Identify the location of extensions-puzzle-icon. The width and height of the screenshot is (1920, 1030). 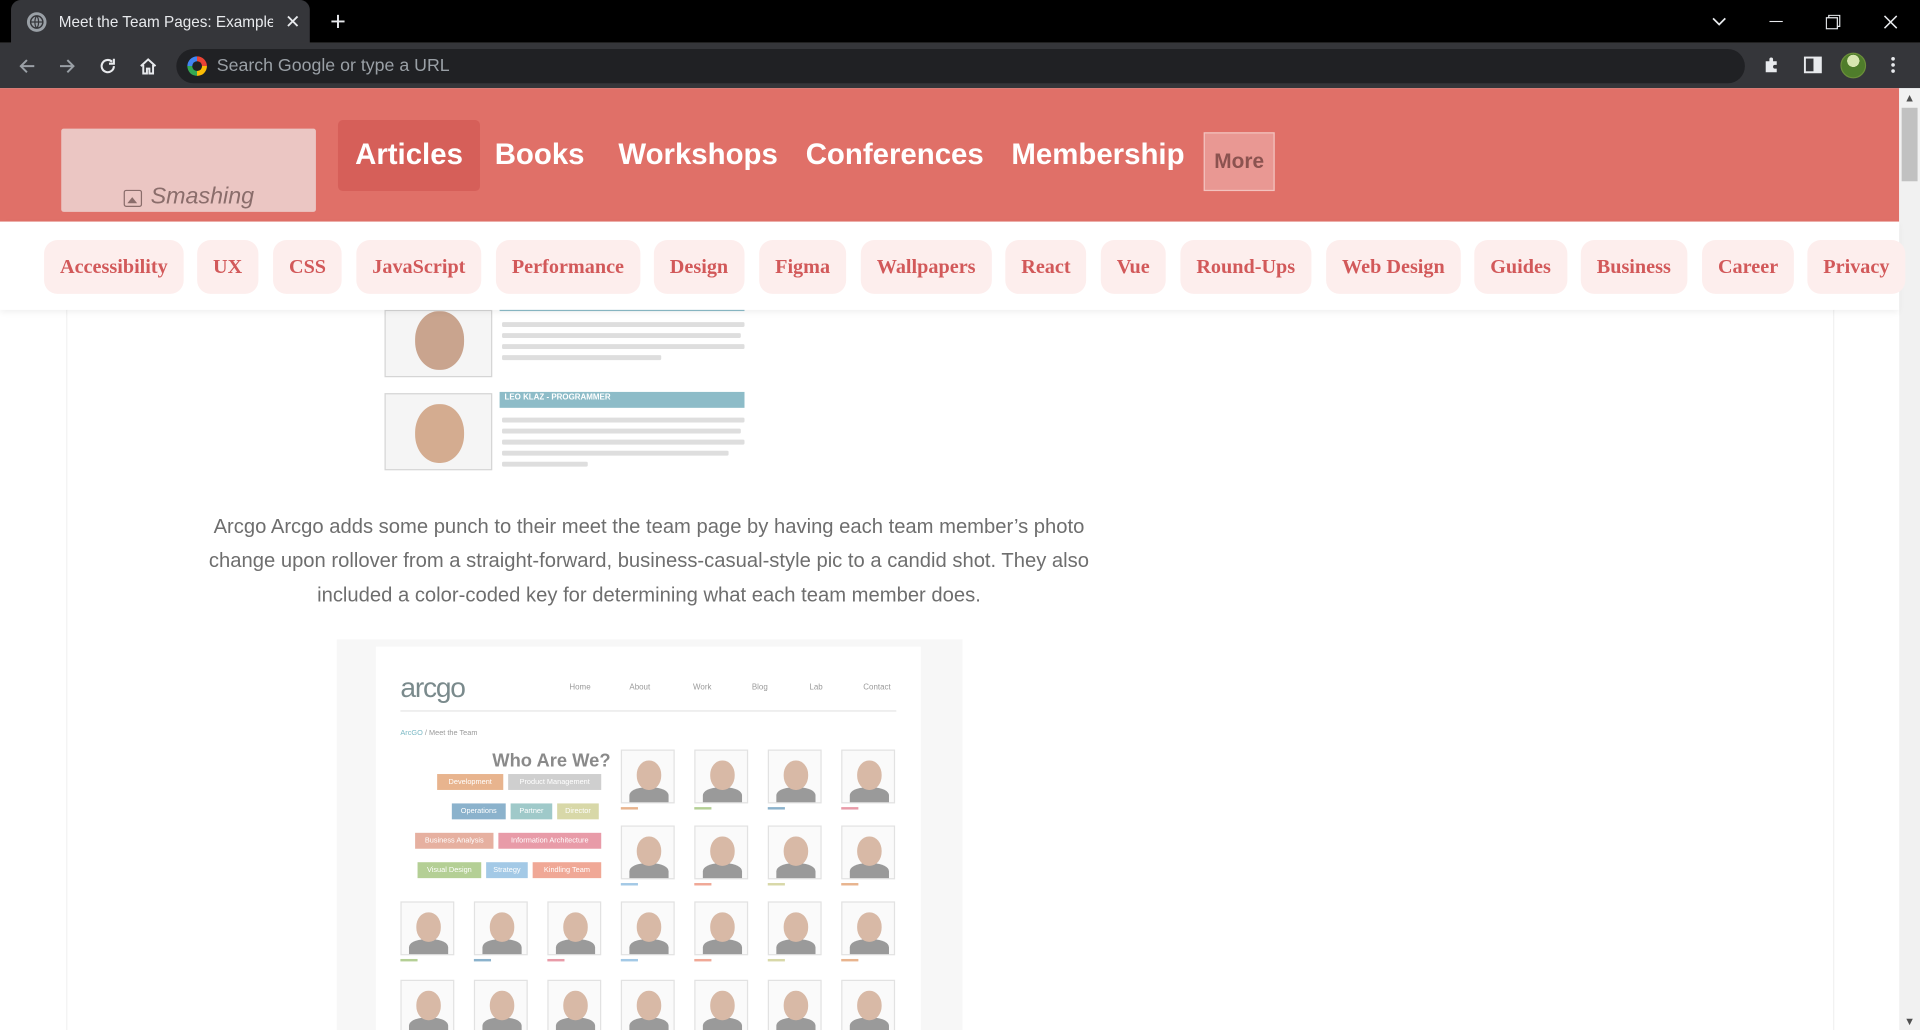
(1772, 65).